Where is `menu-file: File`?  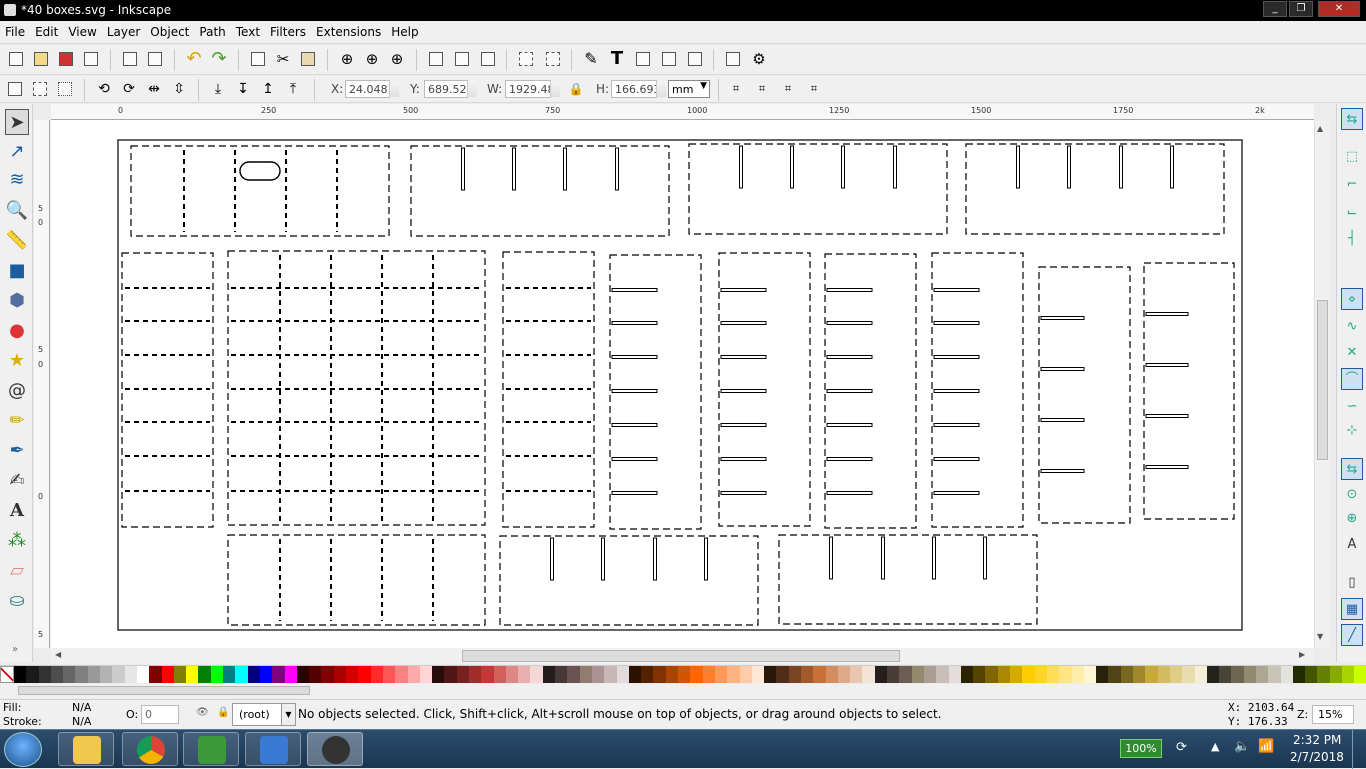
menu-file: File is located at coordinates (15, 32).